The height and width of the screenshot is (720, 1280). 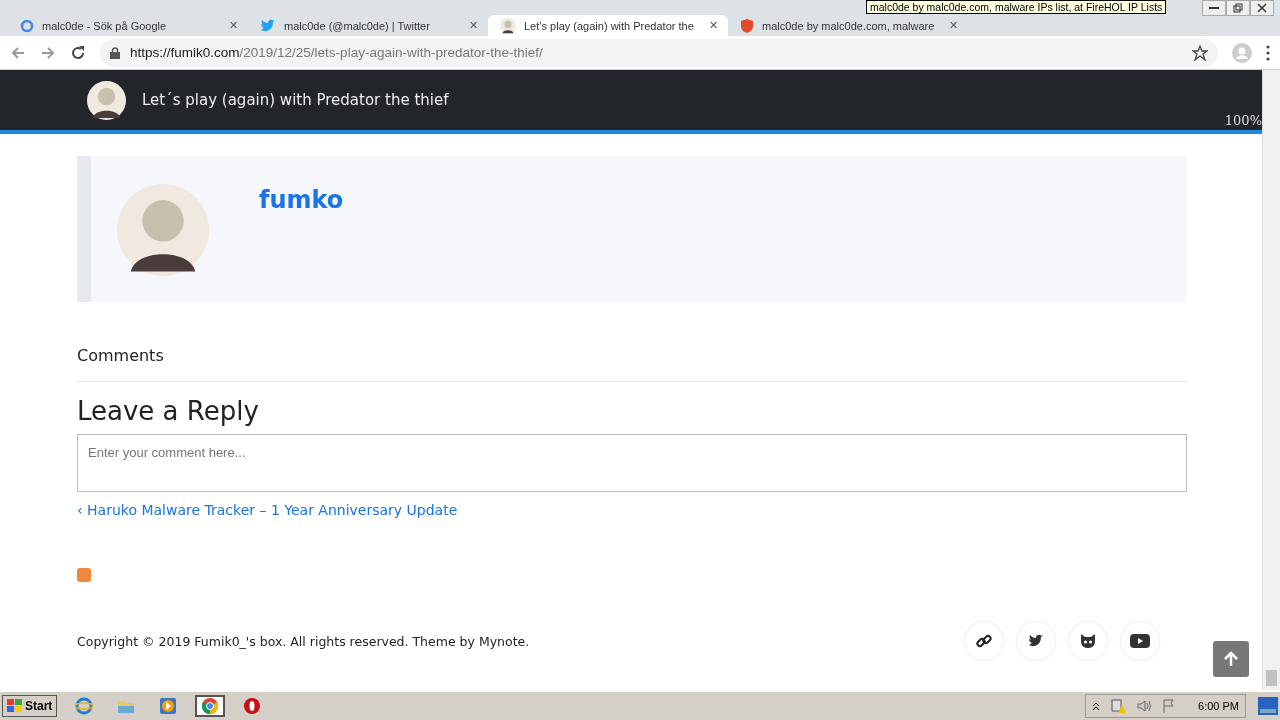 I want to click on cat-icon, so click(x=1088, y=641).